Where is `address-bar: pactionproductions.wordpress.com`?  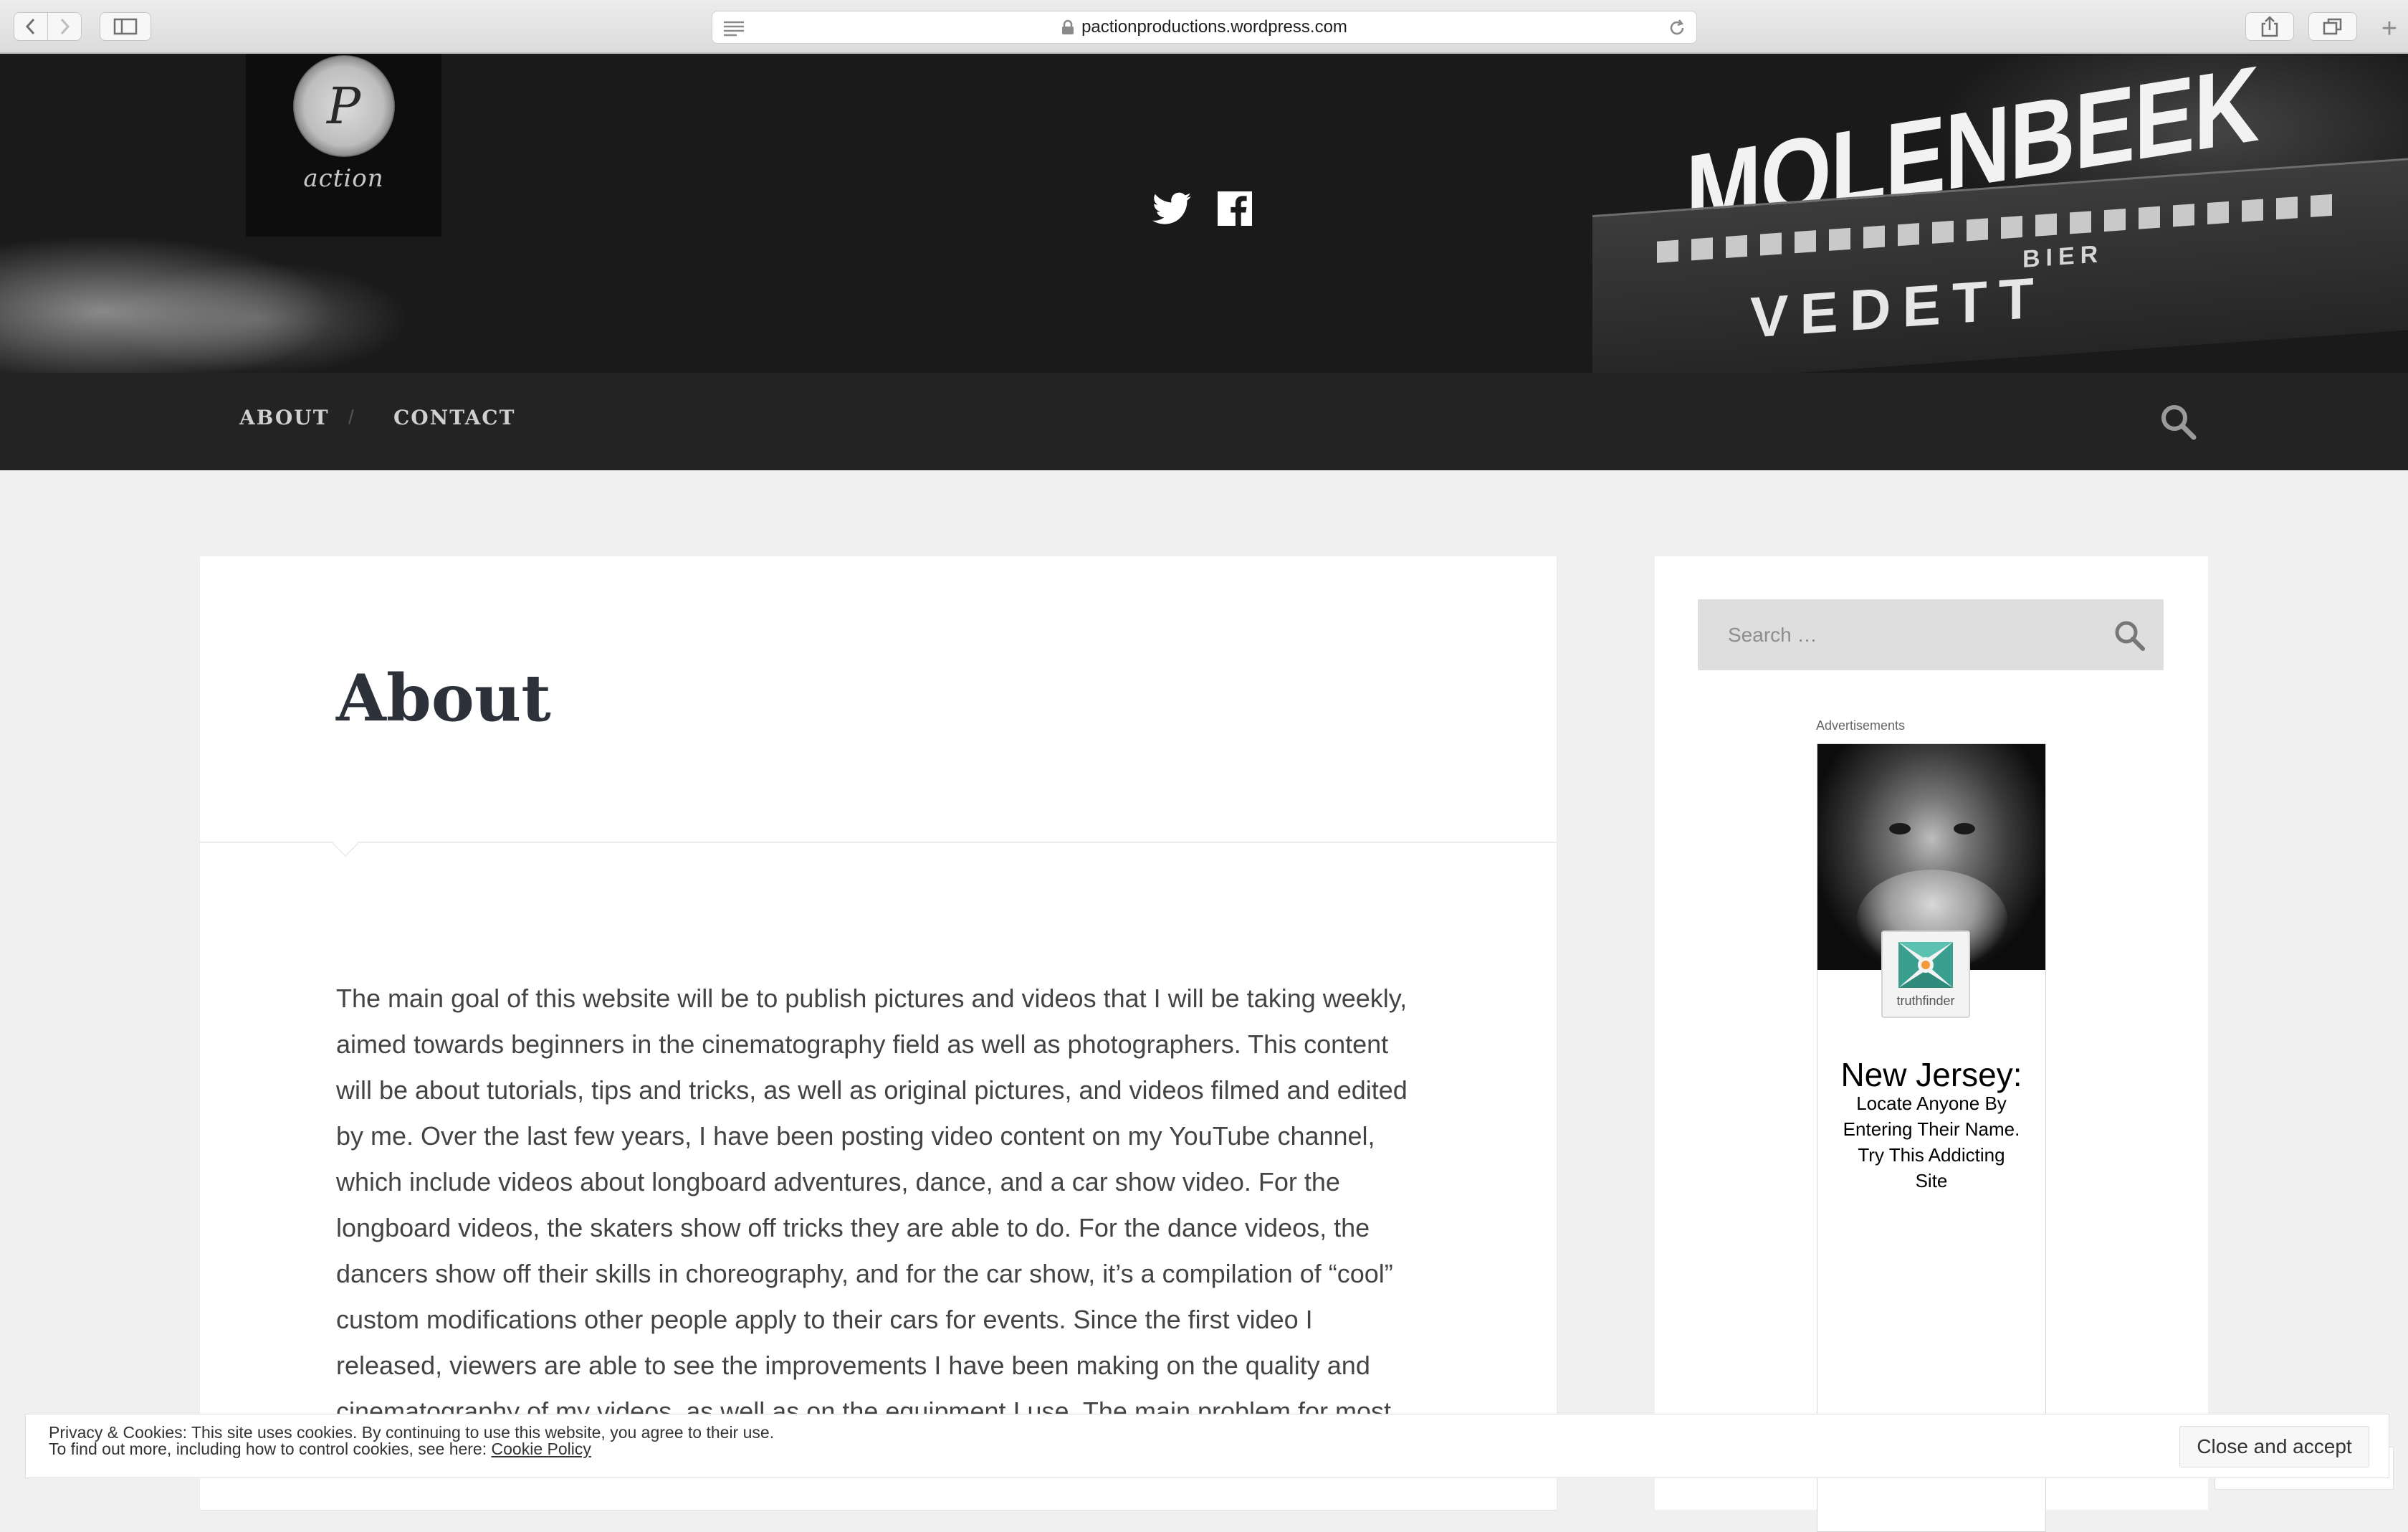 address-bar: pactionproductions.wordpress.com is located at coordinates (1204, 27).